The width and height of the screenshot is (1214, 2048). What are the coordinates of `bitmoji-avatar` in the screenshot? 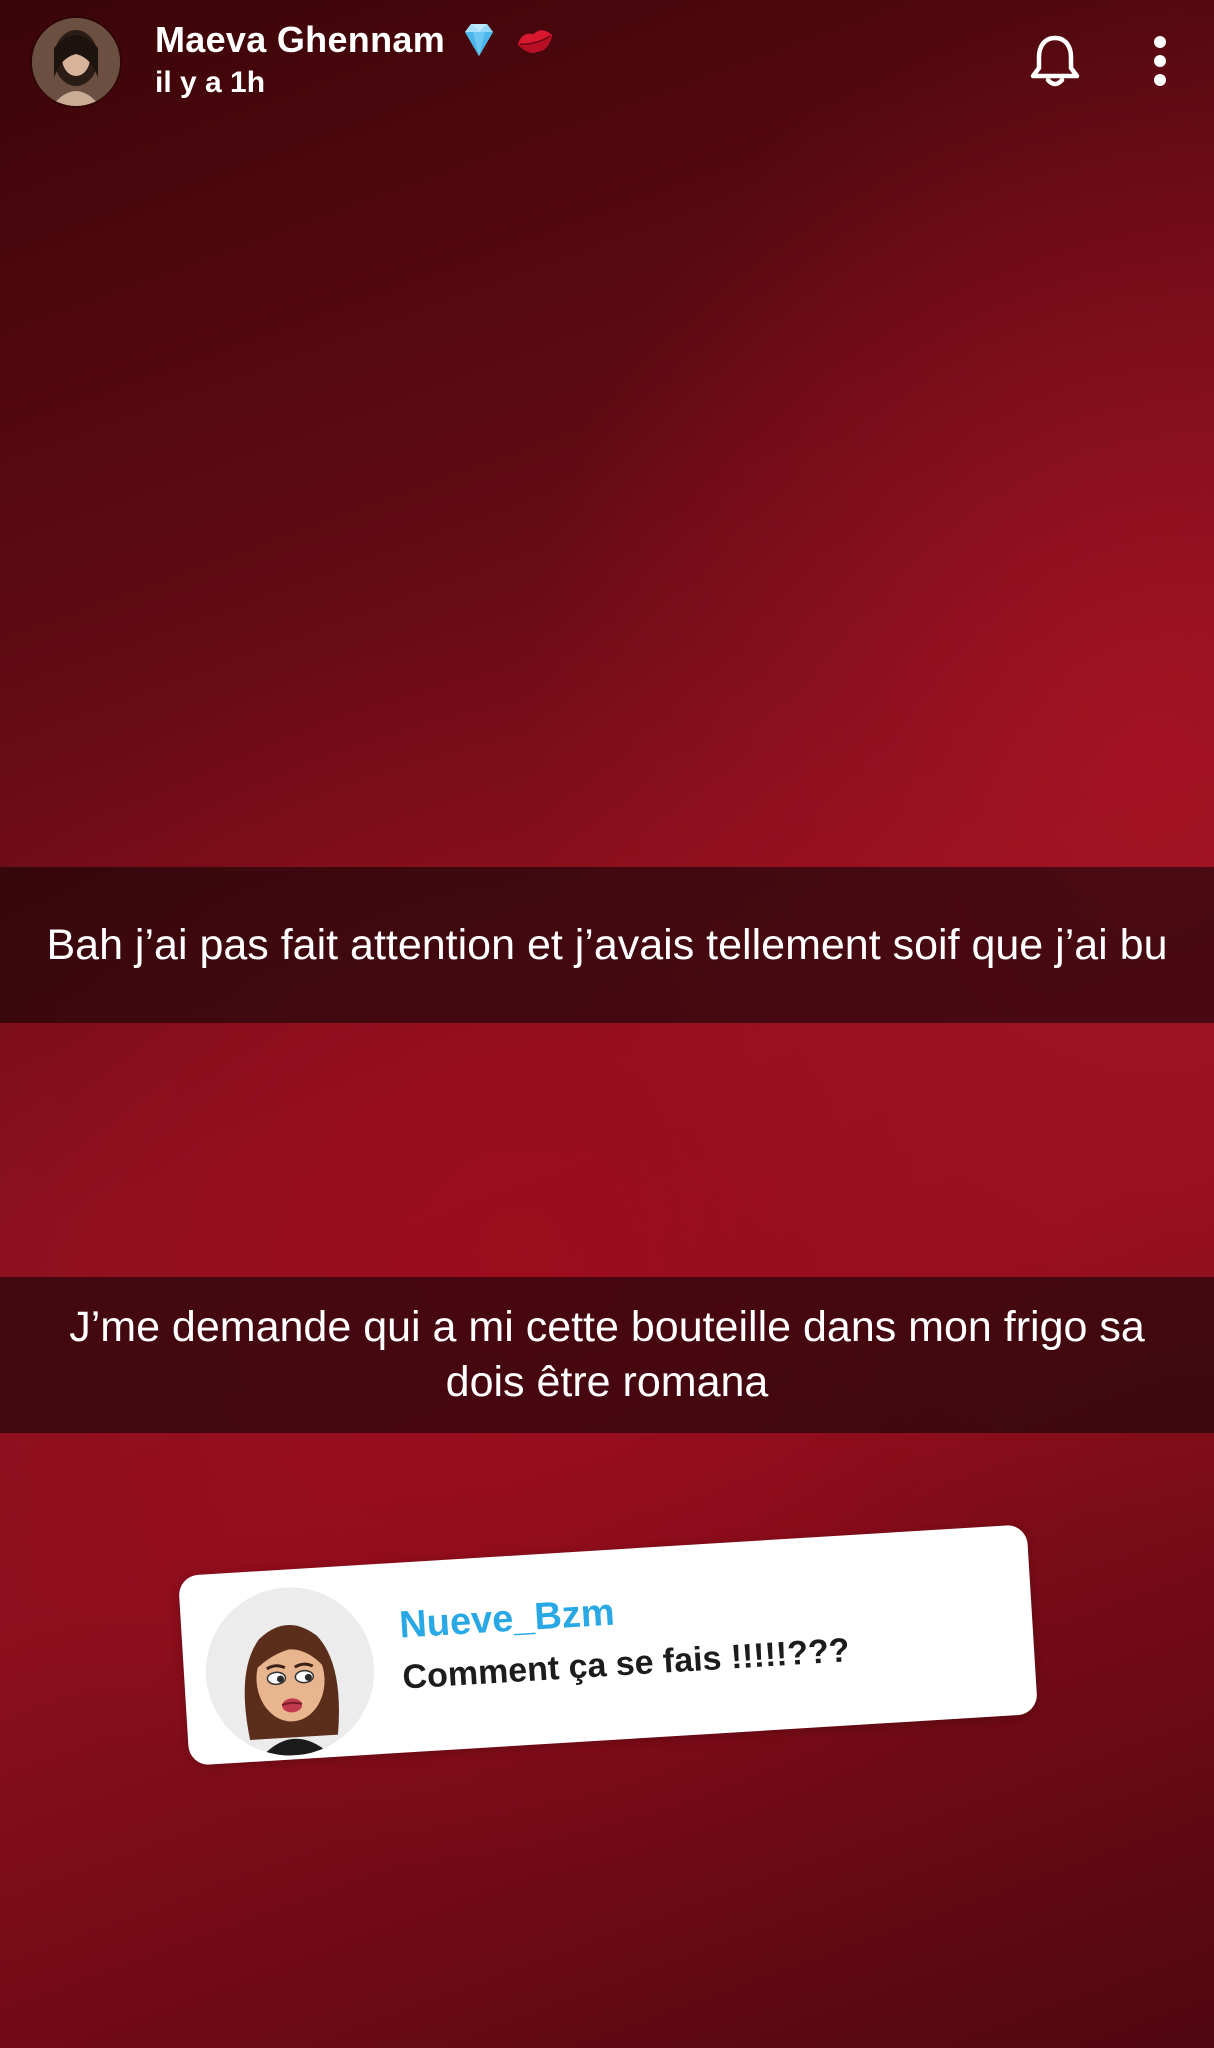 It's located at (290, 1671).